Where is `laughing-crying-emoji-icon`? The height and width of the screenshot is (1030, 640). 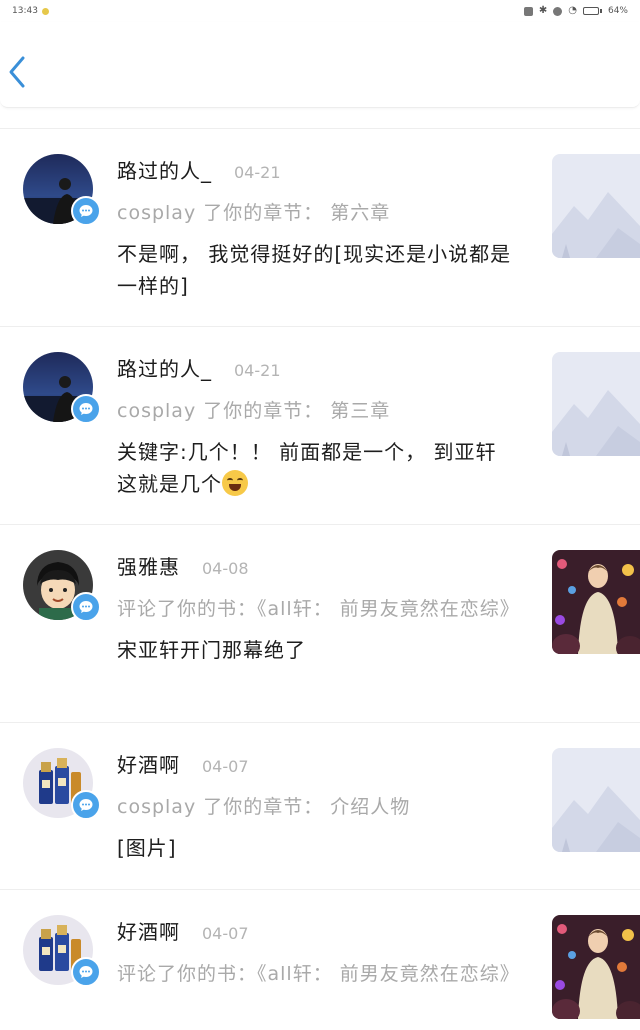
laughing-crying-emoji-icon is located at coordinates (235, 483).